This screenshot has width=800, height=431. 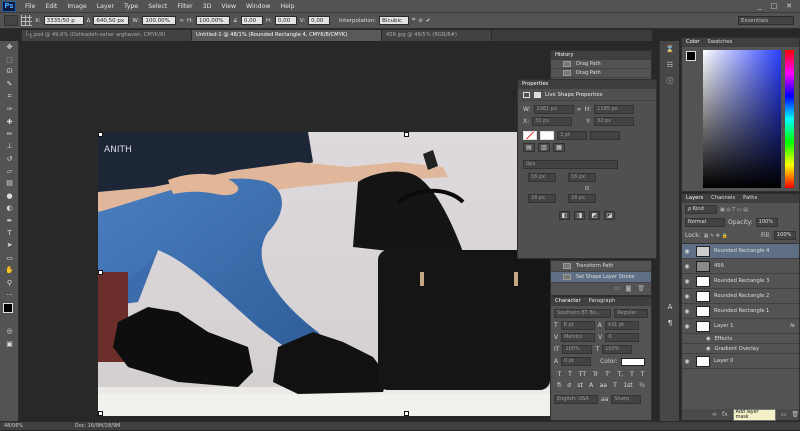 I want to click on titling-button: aa, so click(x=603, y=385).